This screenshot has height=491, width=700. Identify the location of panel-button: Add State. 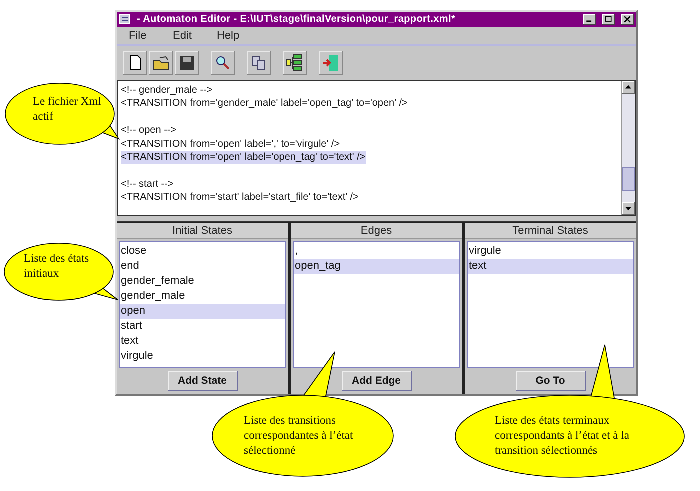
(203, 381).